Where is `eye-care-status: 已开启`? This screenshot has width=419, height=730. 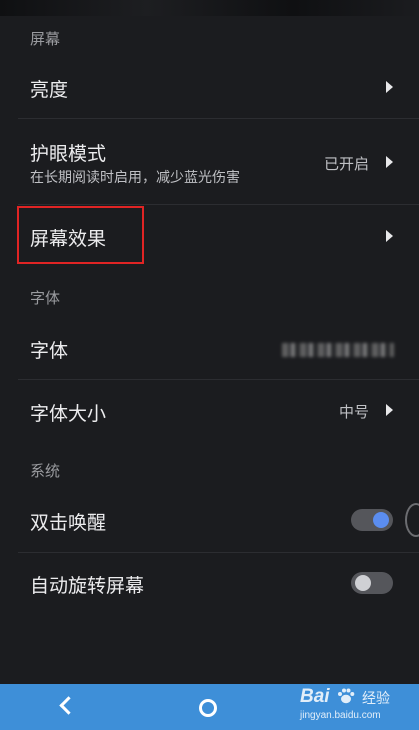 eye-care-status: 已开启 is located at coordinates (346, 164).